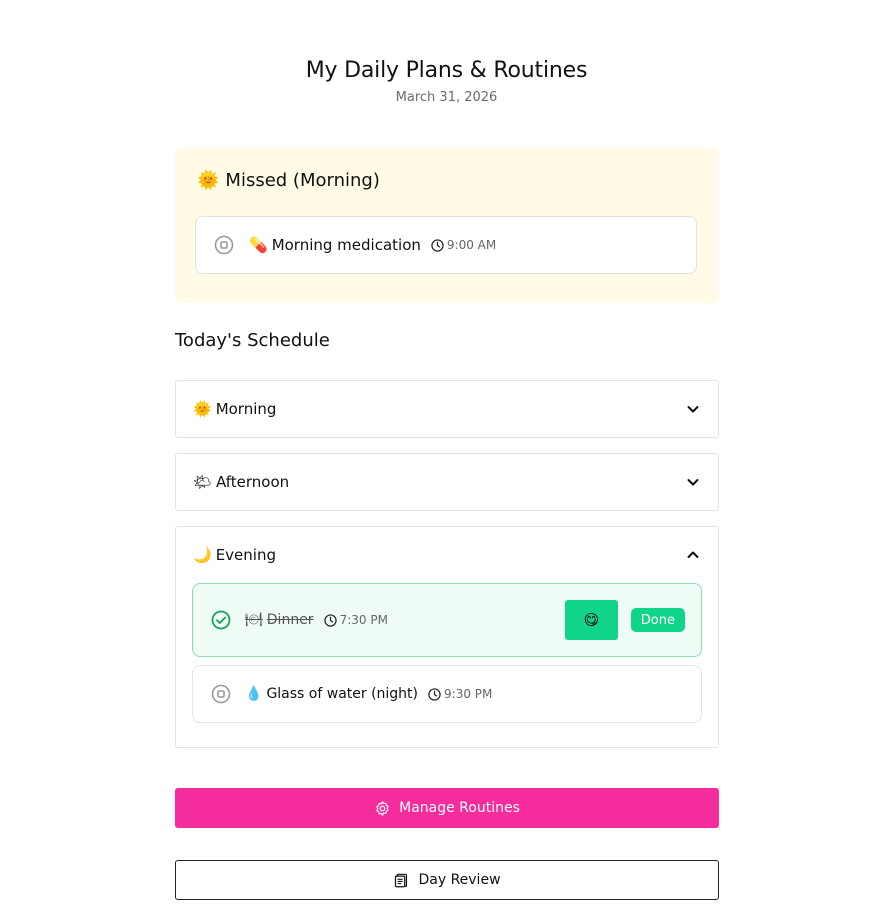  Describe the element at coordinates (471, 245) in the screenshot. I see `missed-task-time-label: 9:00 AM` at that location.